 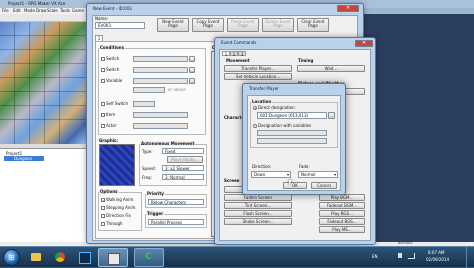 What do you see at coordinates (411, 256) in the screenshot?
I see `network-icon` at bounding box center [411, 256].